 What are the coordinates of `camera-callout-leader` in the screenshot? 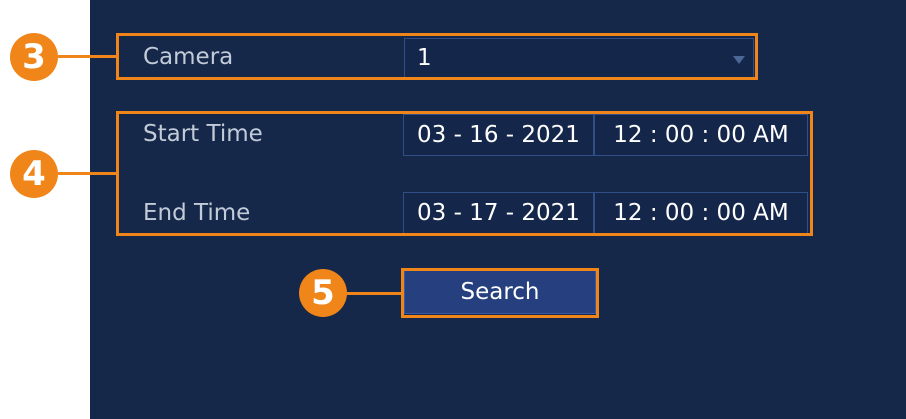 It's located at (87, 56).